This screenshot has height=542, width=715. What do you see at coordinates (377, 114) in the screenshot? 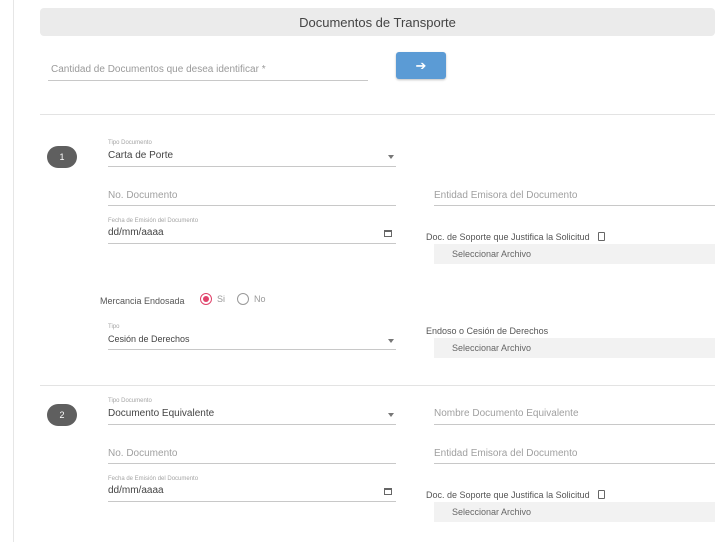
I see `section-divider` at bounding box center [377, 114].